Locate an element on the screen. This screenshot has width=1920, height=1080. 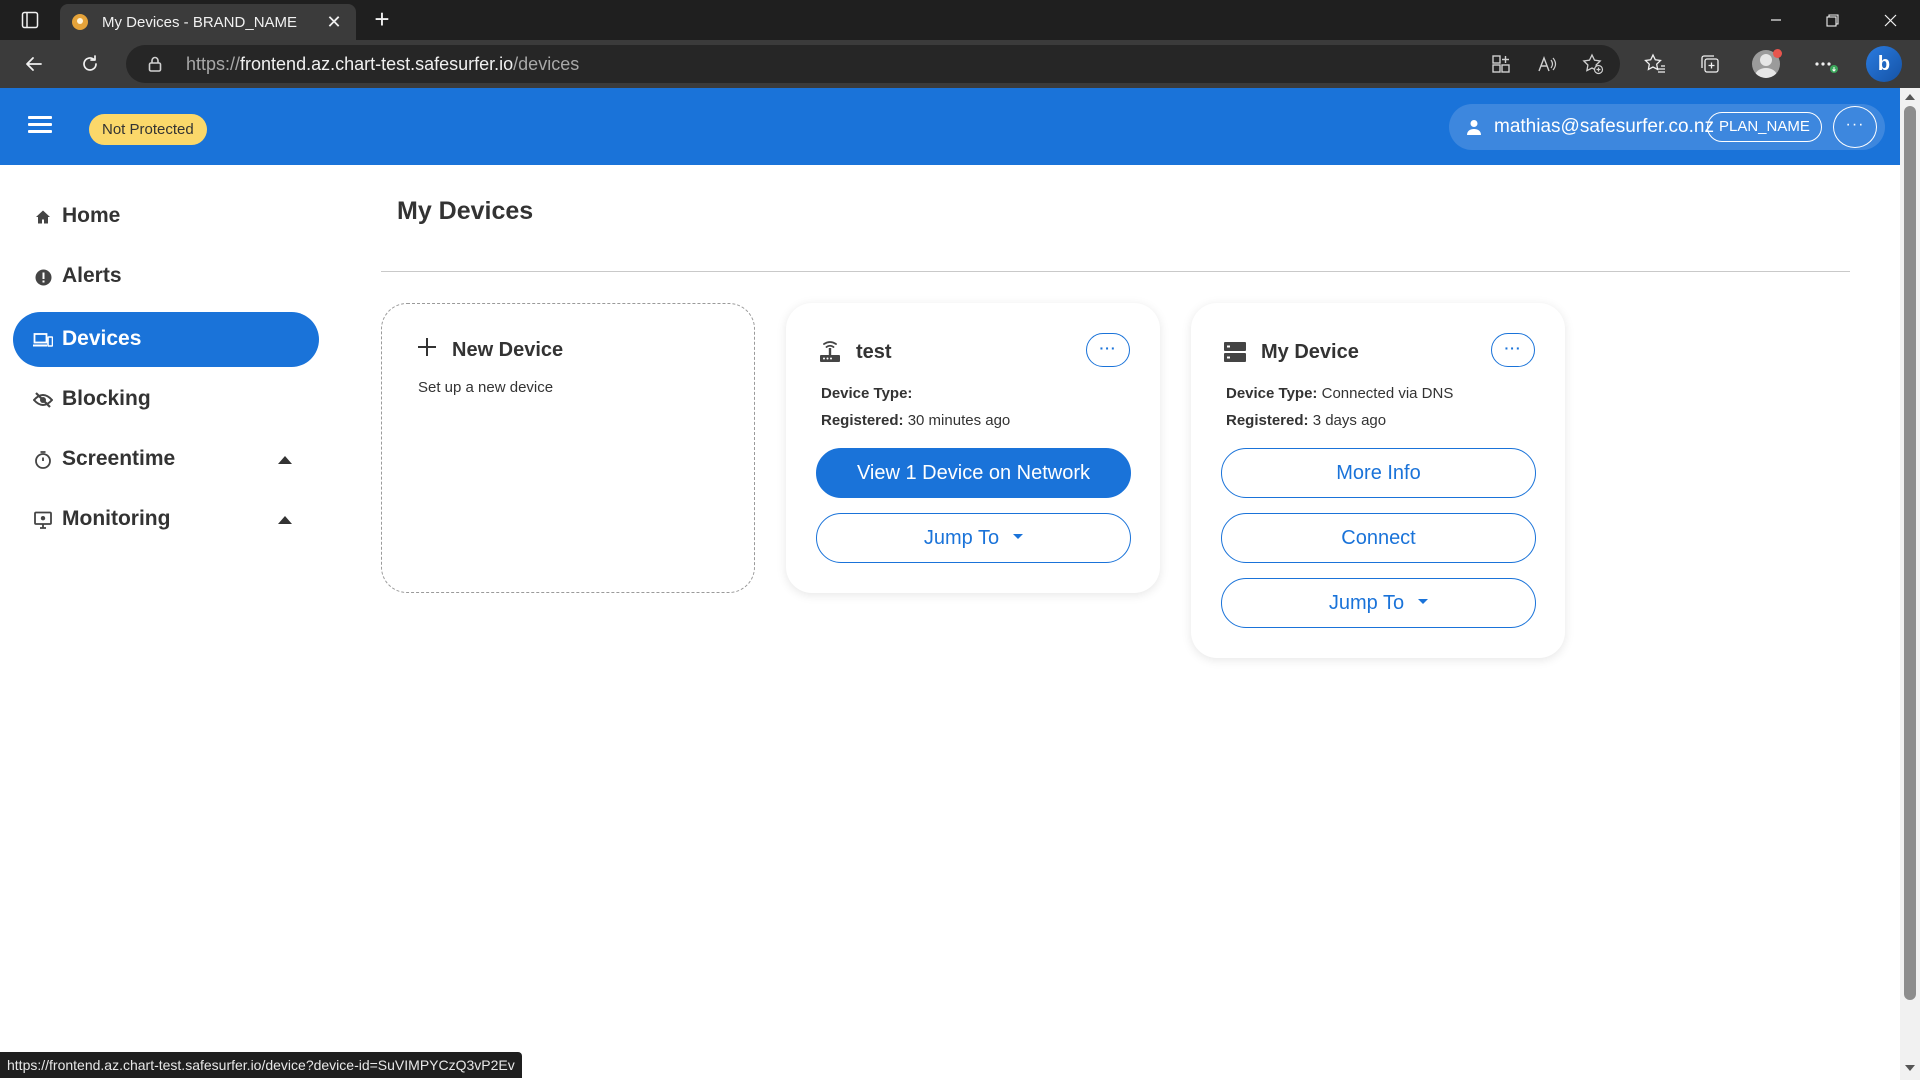
sidebar-item-blocking: Blocking is located at coordinates (166, 399).